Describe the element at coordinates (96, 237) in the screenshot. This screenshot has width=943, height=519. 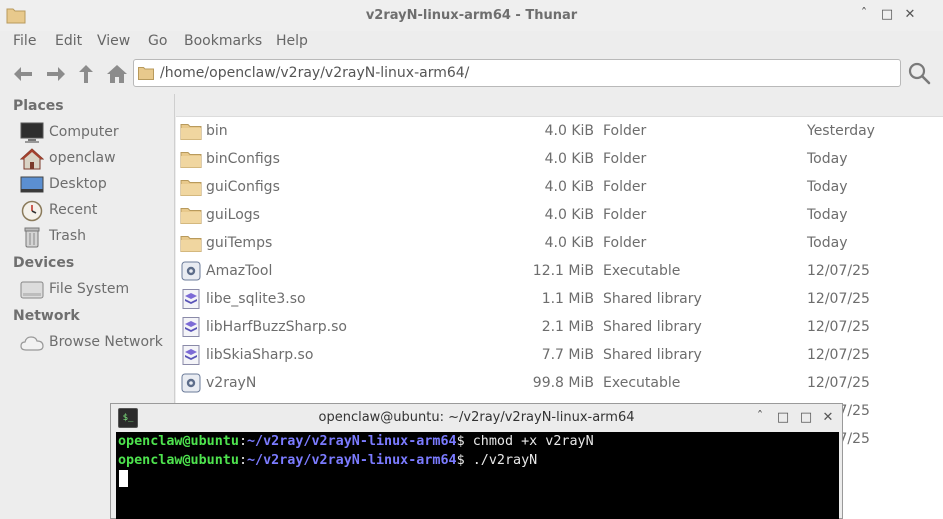
I see `sidebar-item-trash: Trash` at that location.